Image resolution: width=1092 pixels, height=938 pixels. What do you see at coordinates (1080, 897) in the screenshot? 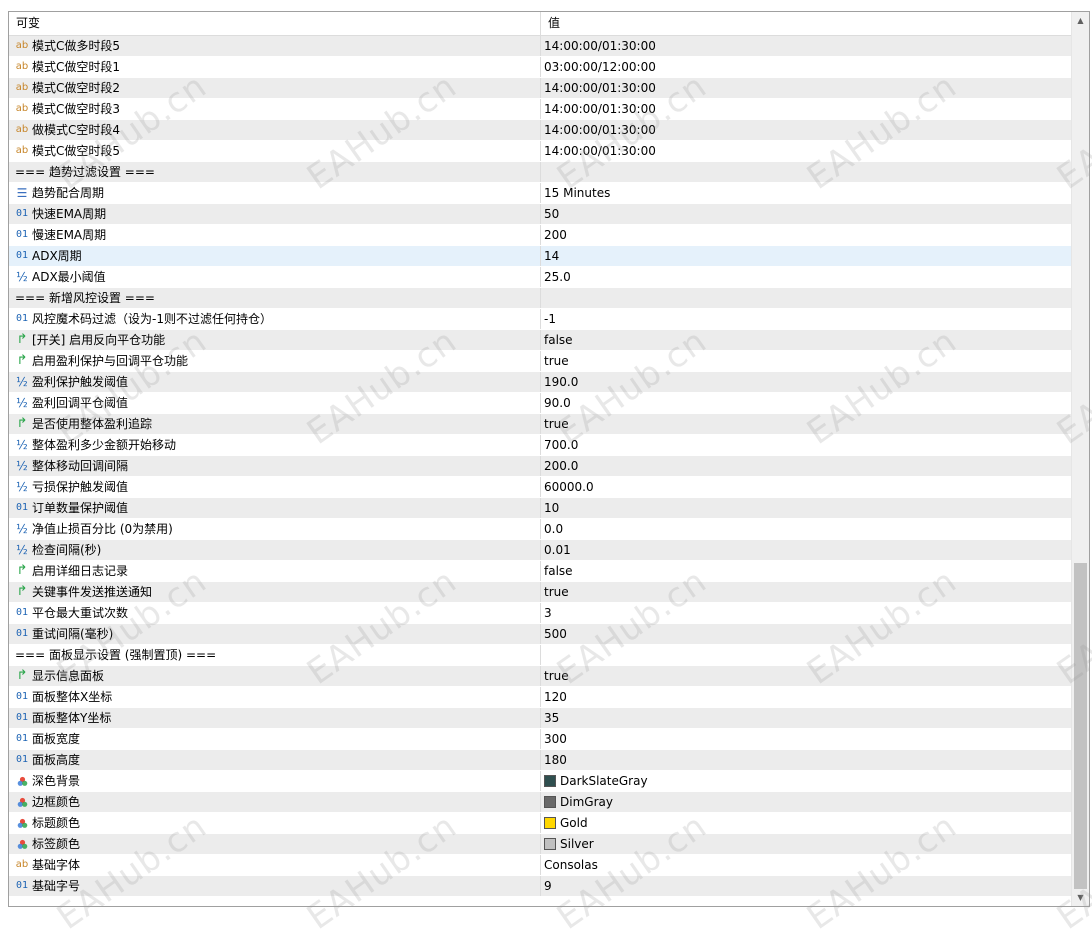
I see `scroll-down-arrow-icon: ▼` at bounding box center [1080, 897].